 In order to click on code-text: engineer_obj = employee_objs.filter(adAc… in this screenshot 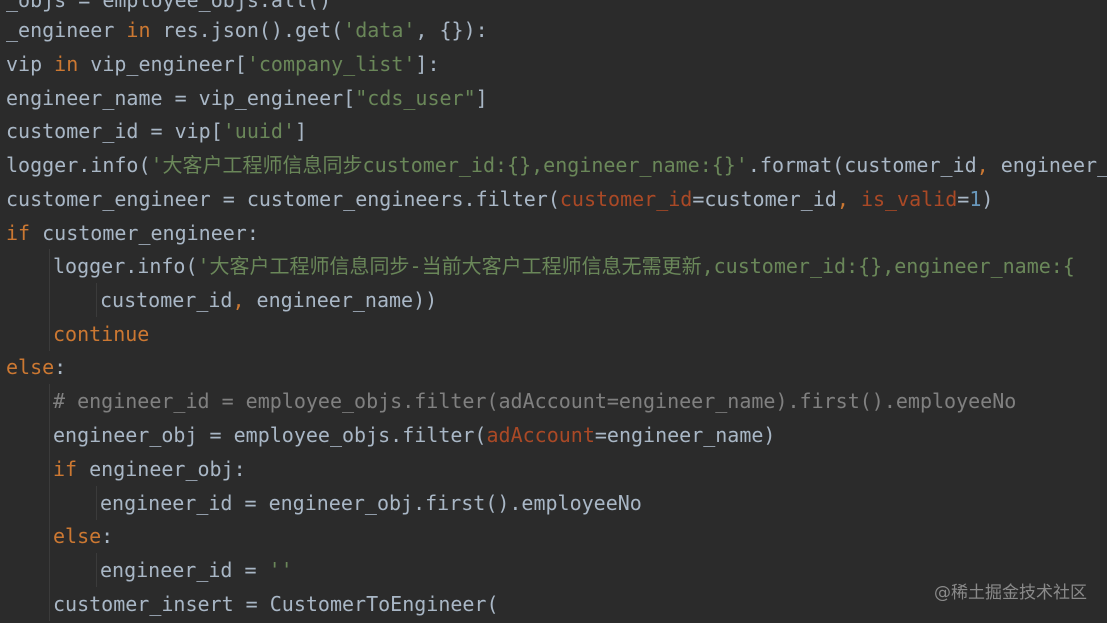, I will do `click(414, 435)`.